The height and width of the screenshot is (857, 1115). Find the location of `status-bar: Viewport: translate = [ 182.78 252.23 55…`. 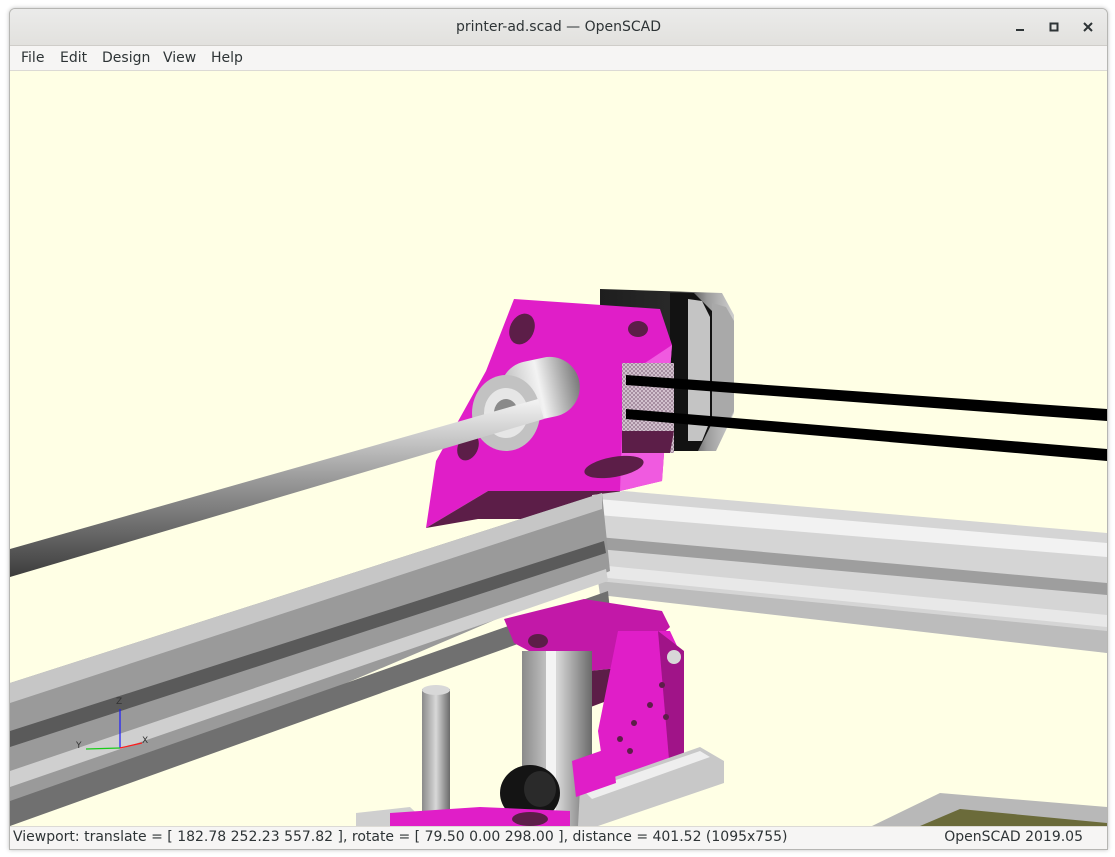

status-bar: Viewport: translate = [ 182.78 252.23 55… is located at coordinates (558, 837).